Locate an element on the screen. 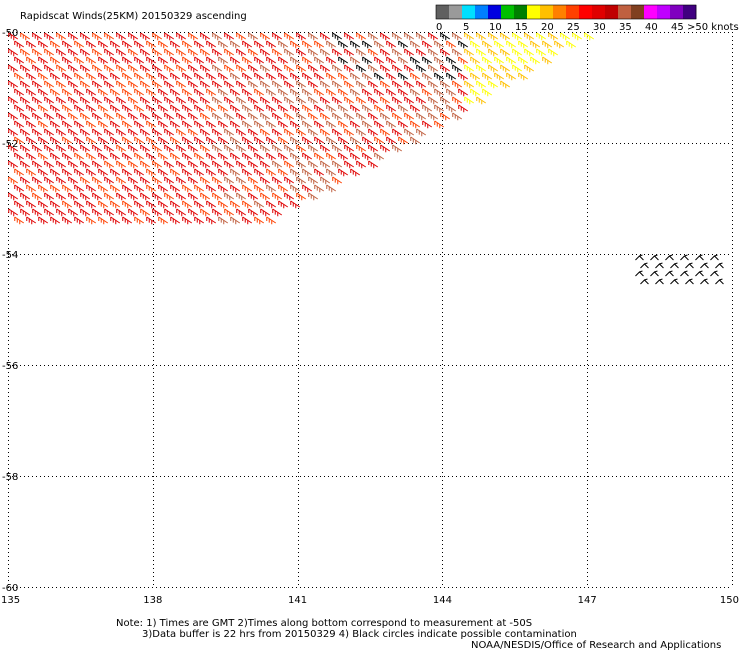 Image resolution: width=740 pixels, height=654 pixels. color-scale-bar is located at coordinates (566, 12).